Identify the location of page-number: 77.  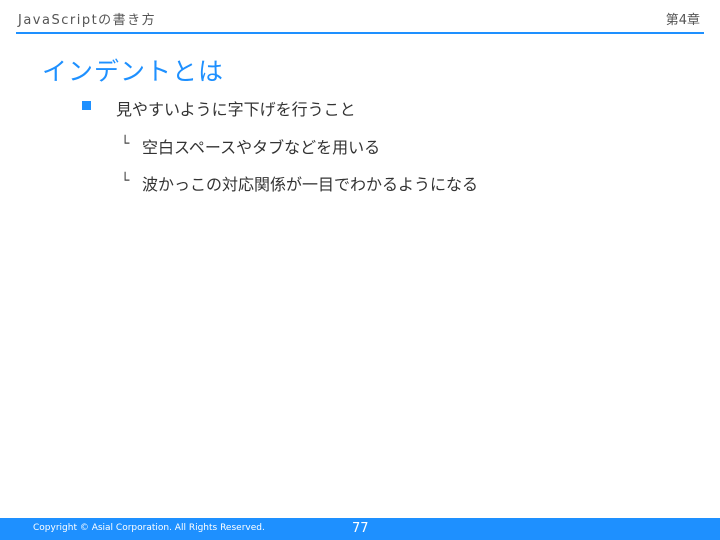
(360, 528).